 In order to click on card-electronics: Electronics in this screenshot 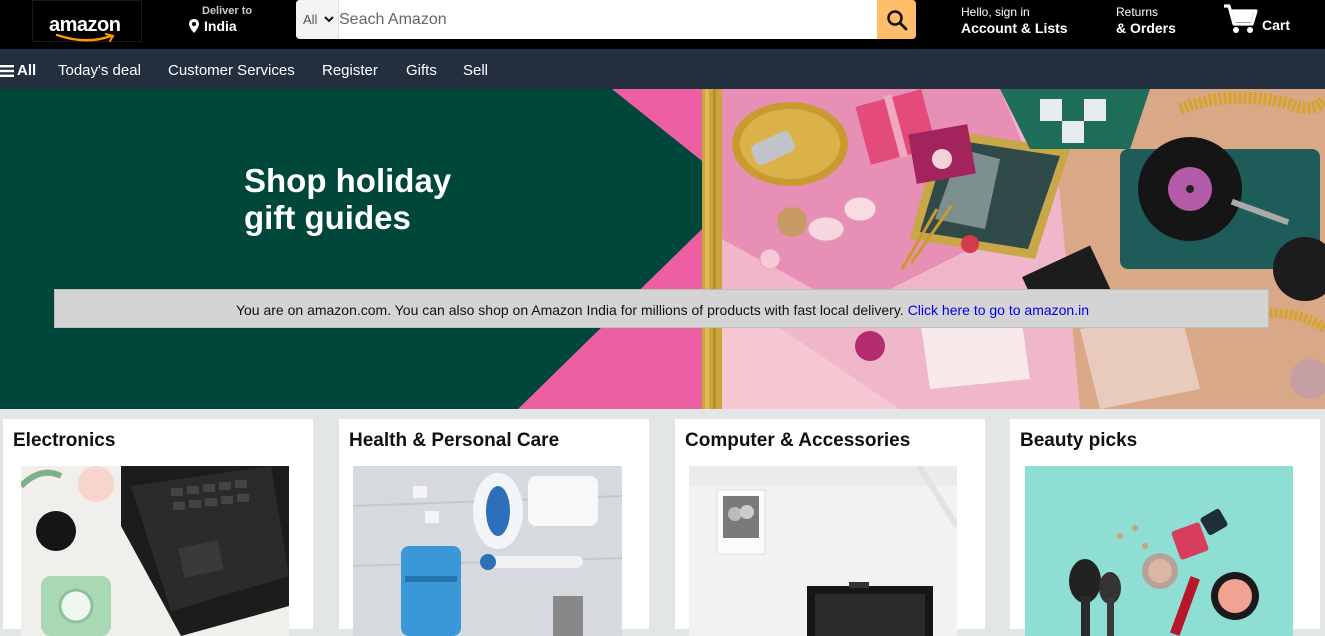, I will do `click(158, 527)`.